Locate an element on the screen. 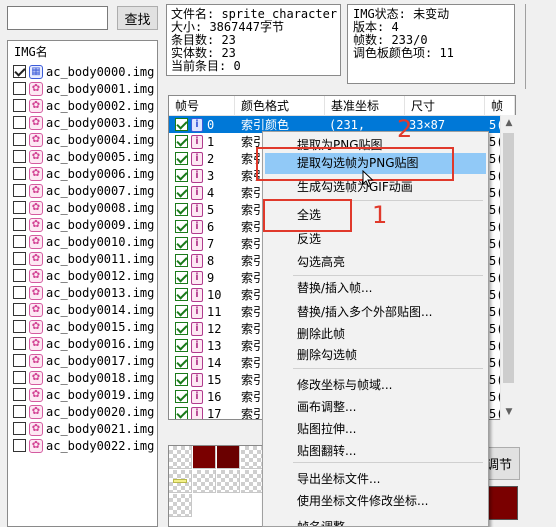  img-list-item: ✿ ac_body0008.img is located at coordinates (82, 207).